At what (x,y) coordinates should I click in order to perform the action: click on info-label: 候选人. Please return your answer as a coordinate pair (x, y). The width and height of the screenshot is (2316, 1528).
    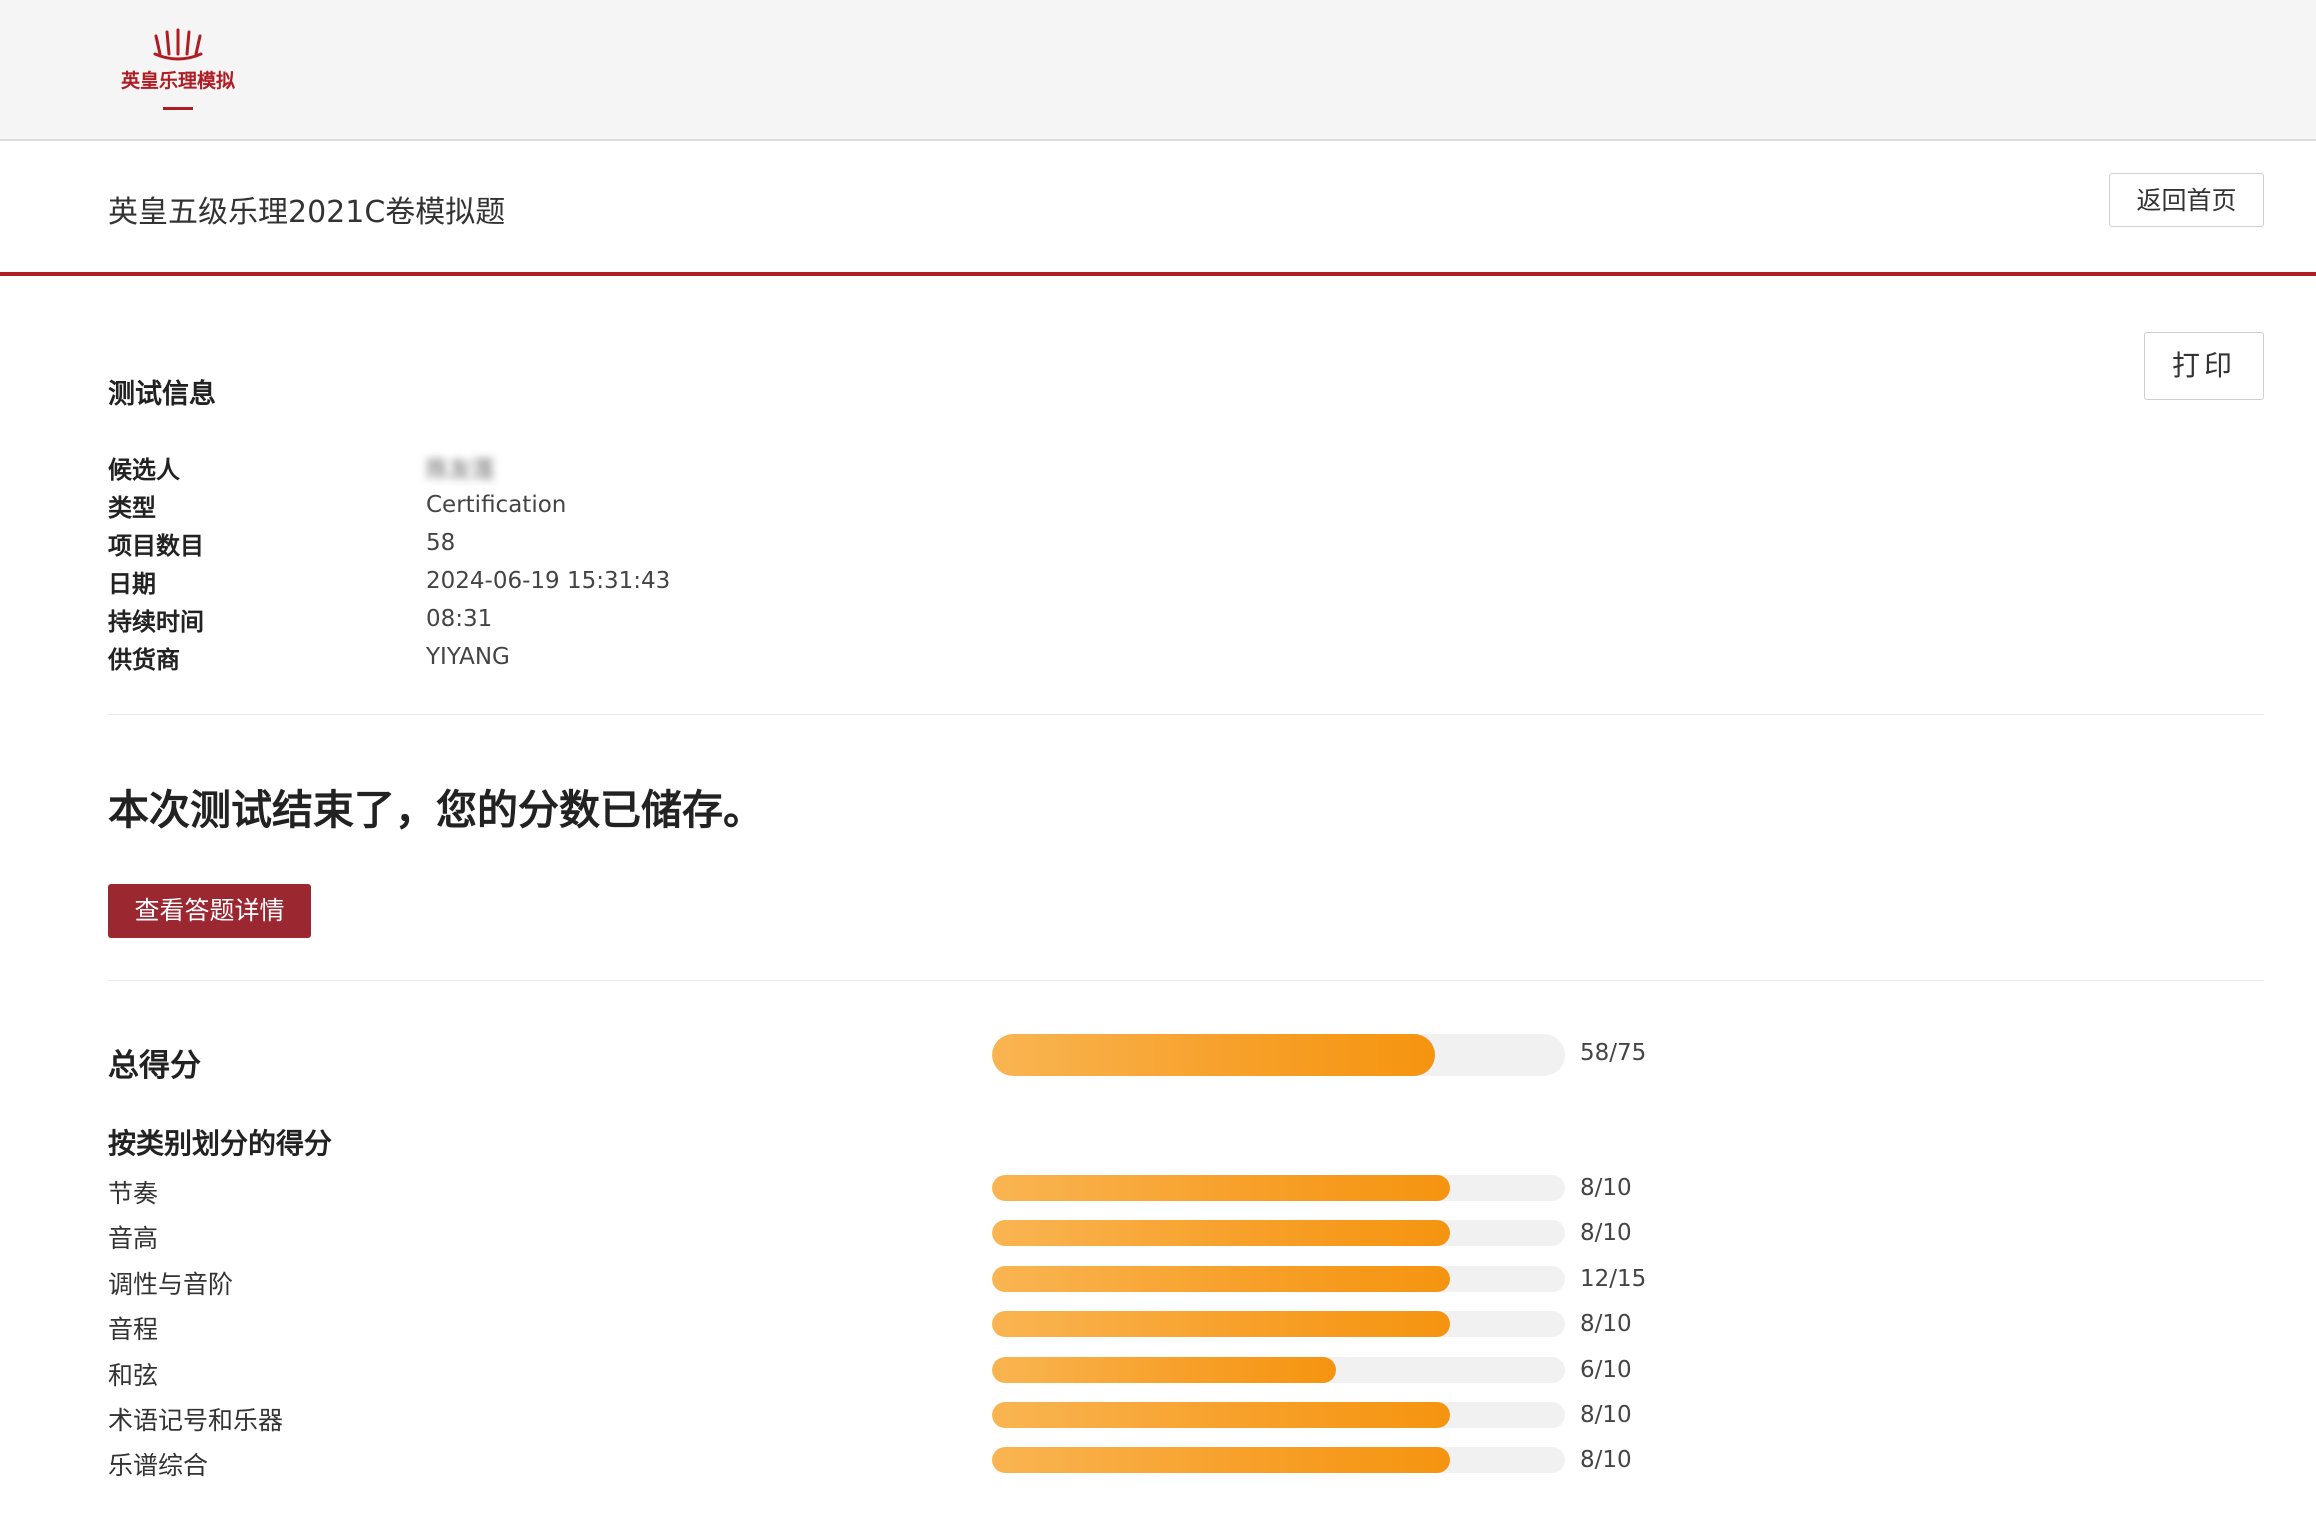
    Looking at the image, I should click on (144, 469).